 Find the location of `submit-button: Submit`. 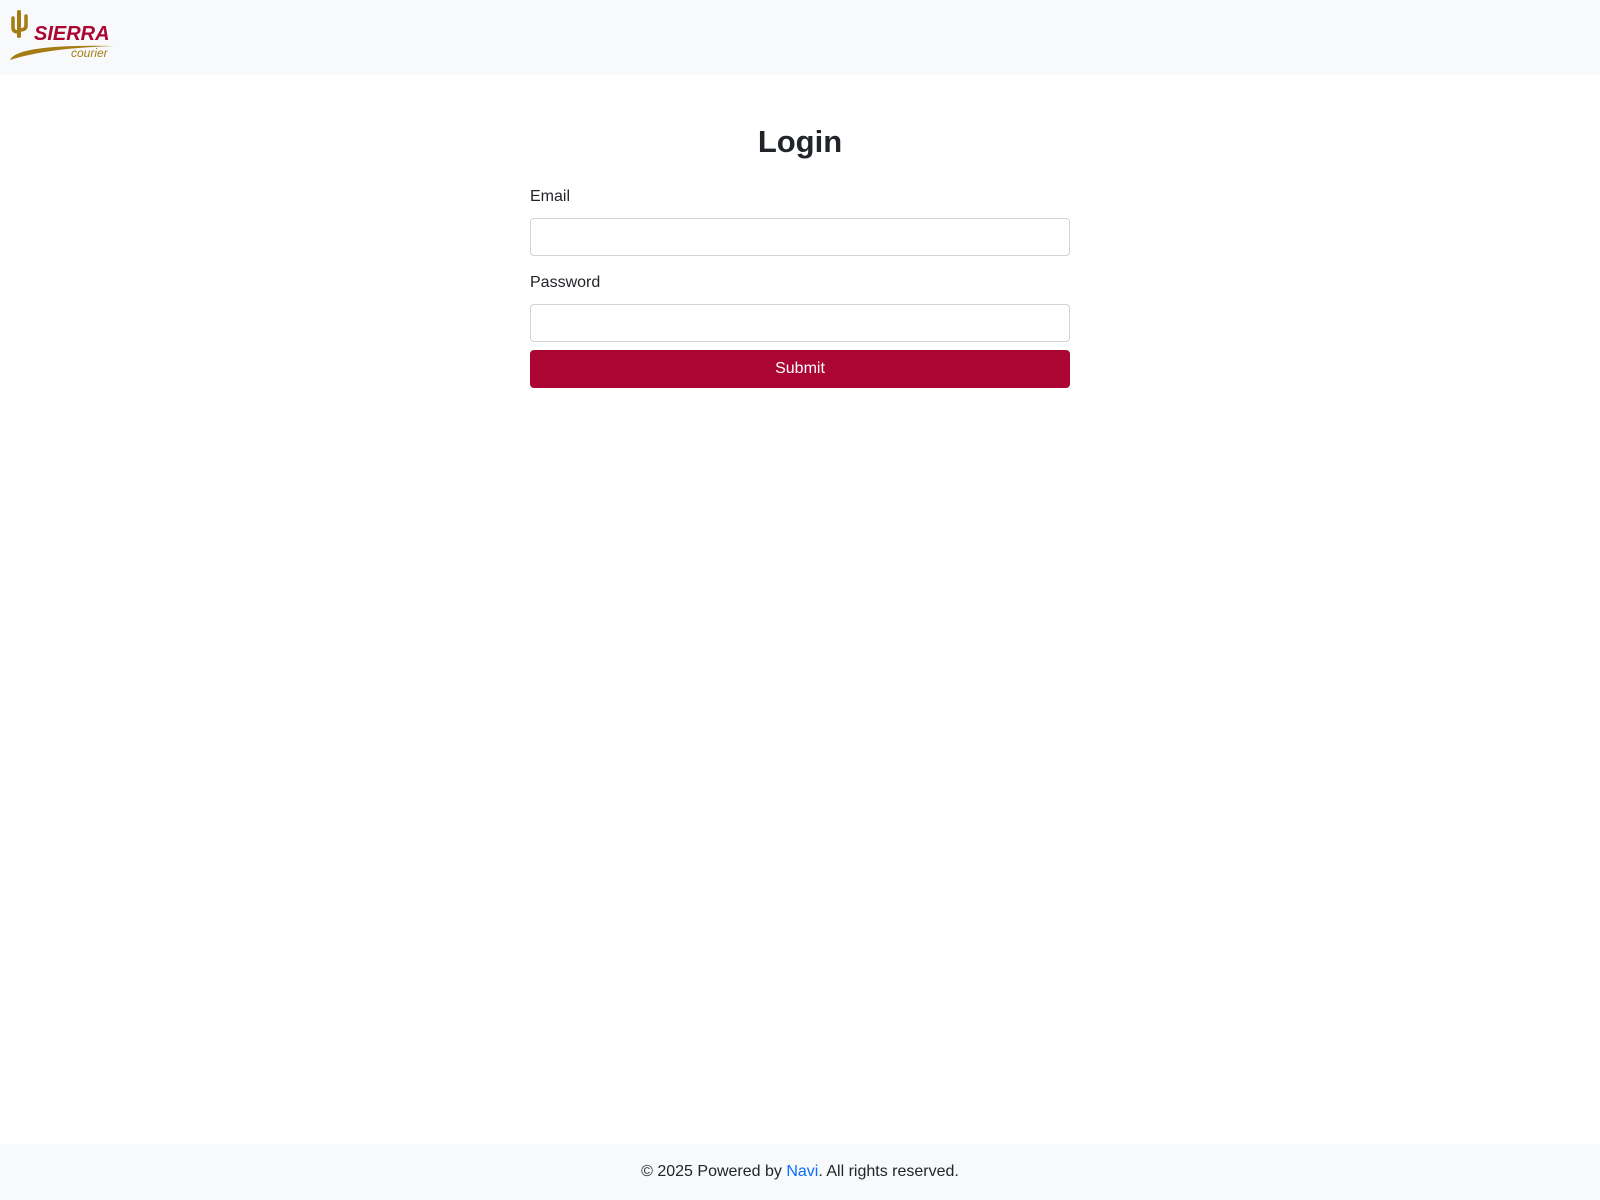

submit-button: Submit is located at coordinates (800, 369).